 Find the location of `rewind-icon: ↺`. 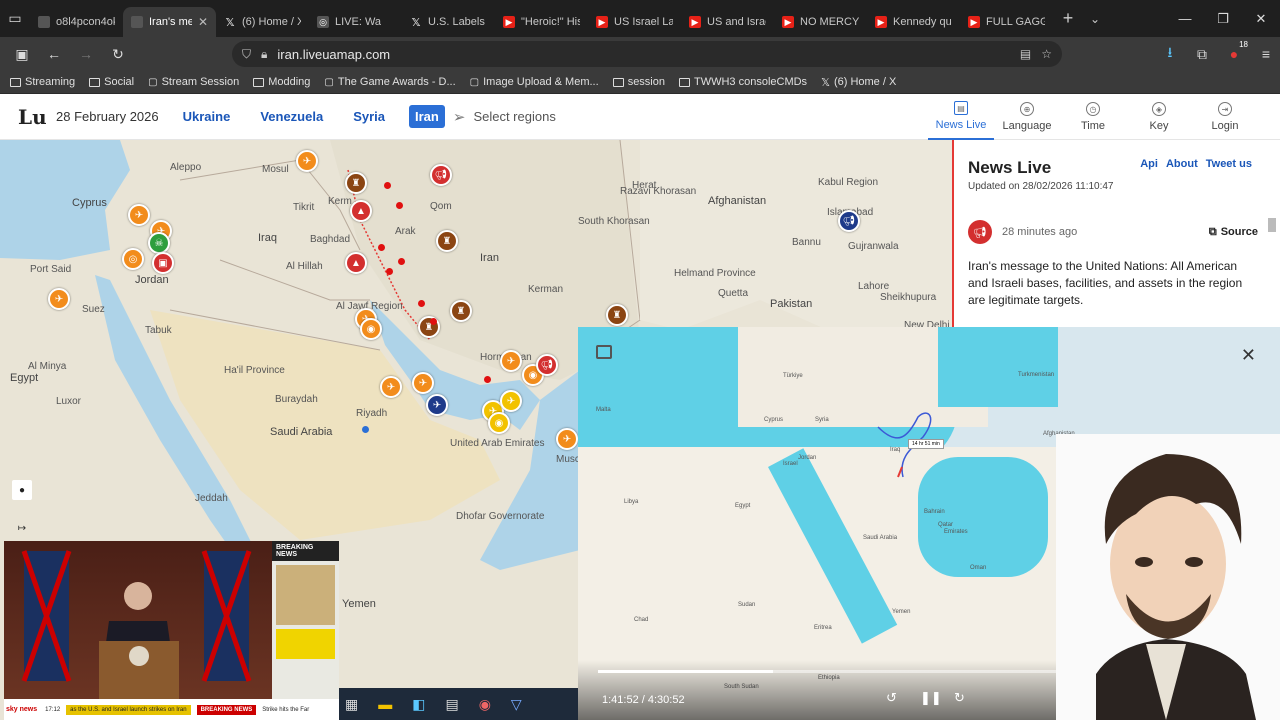

rewind-icon: ↺ is located at coordinates (891, 698).